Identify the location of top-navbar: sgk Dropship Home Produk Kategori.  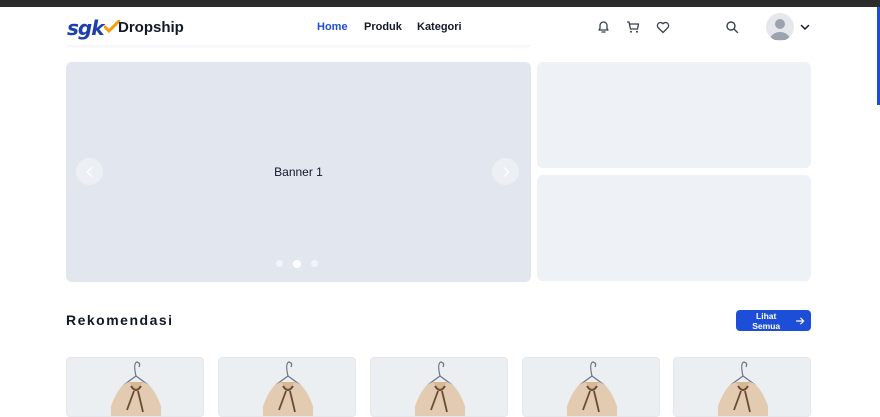
(438, 27).